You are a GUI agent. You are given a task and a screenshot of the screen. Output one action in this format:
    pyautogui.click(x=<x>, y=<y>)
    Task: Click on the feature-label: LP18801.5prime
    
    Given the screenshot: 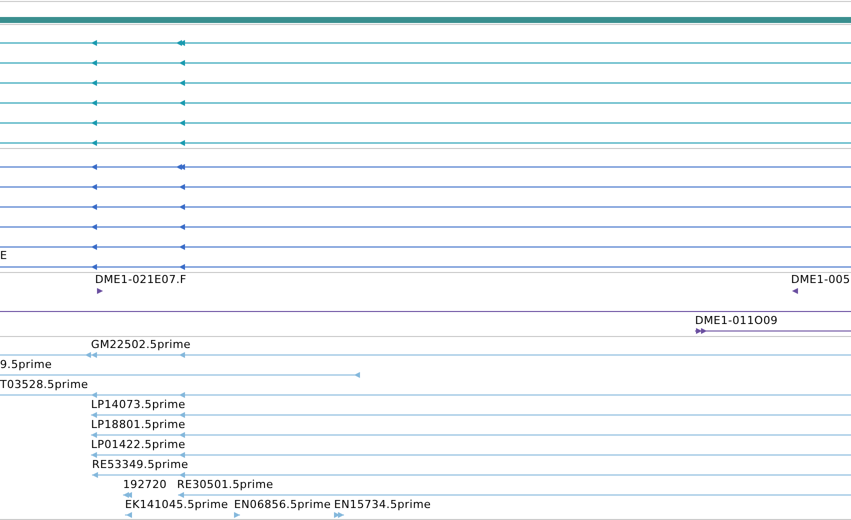 What is the action you would take?
    pyautogui.click(x=138, y=425)
    